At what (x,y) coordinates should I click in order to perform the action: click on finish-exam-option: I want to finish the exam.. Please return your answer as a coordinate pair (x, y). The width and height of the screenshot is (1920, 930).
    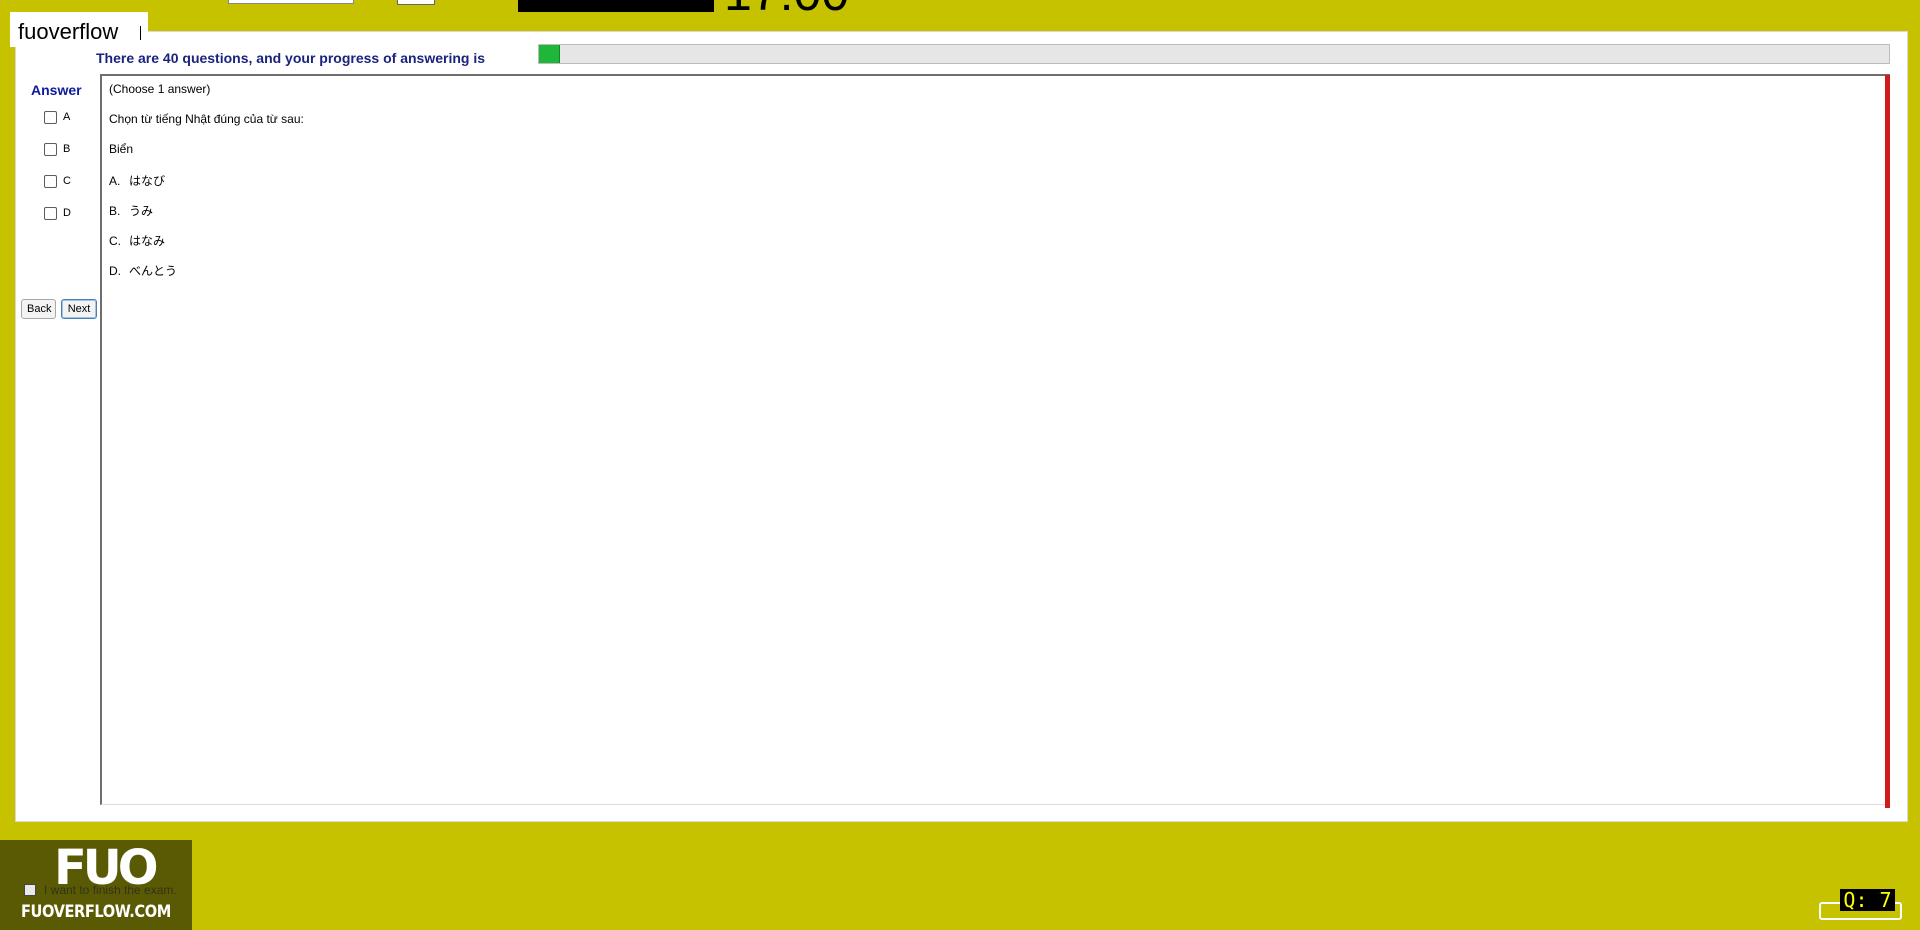
    Looking at the image, I should click on (100, 890).